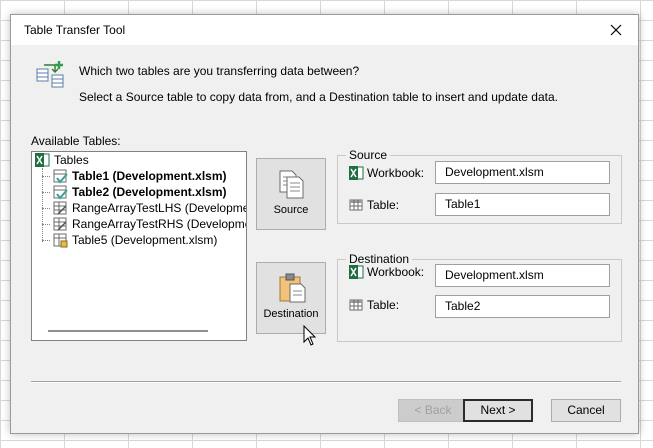 Image resolution: width=653 pixels, height=448 pixels. I want to click on destination-table-label: Table:, so click(383, 305).